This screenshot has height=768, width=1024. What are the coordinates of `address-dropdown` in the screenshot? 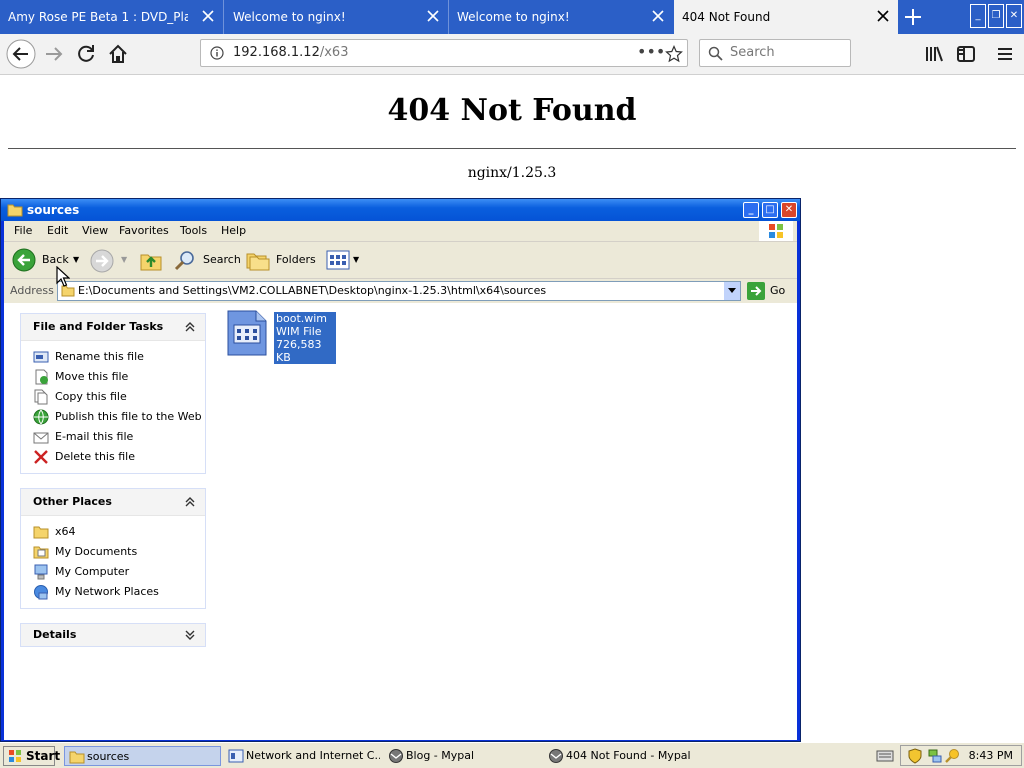 It's located at (732, 291).